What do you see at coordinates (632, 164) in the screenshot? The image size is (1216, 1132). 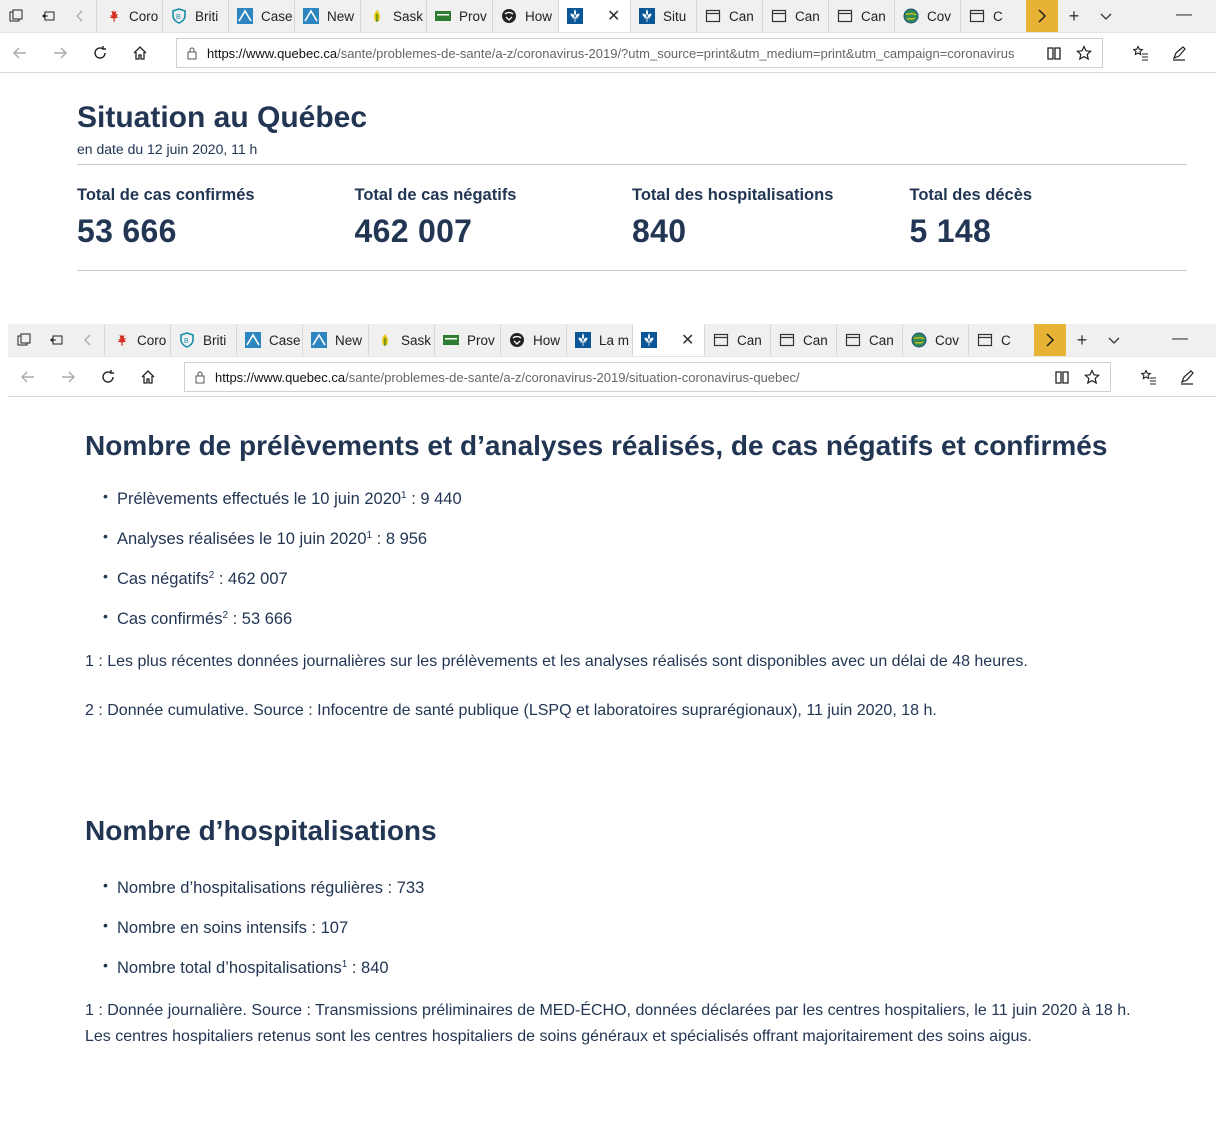 I see `divider` at bounding box center [632, 164].